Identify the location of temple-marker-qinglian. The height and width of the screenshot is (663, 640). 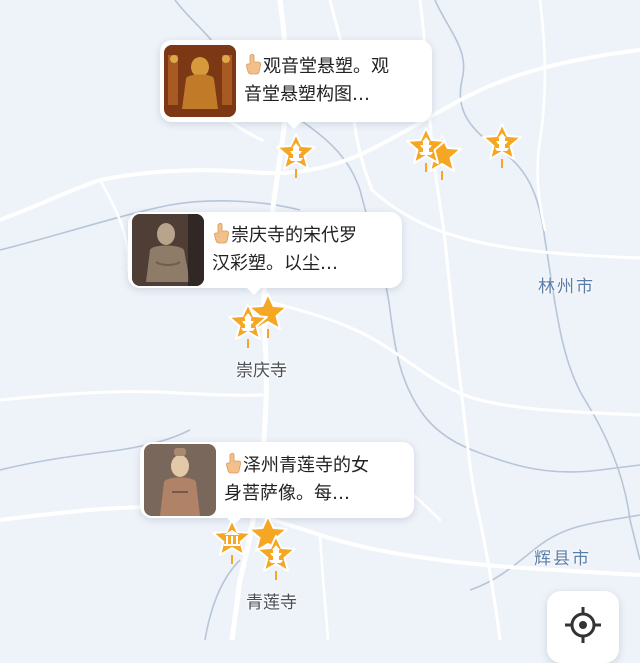
(276, 559).